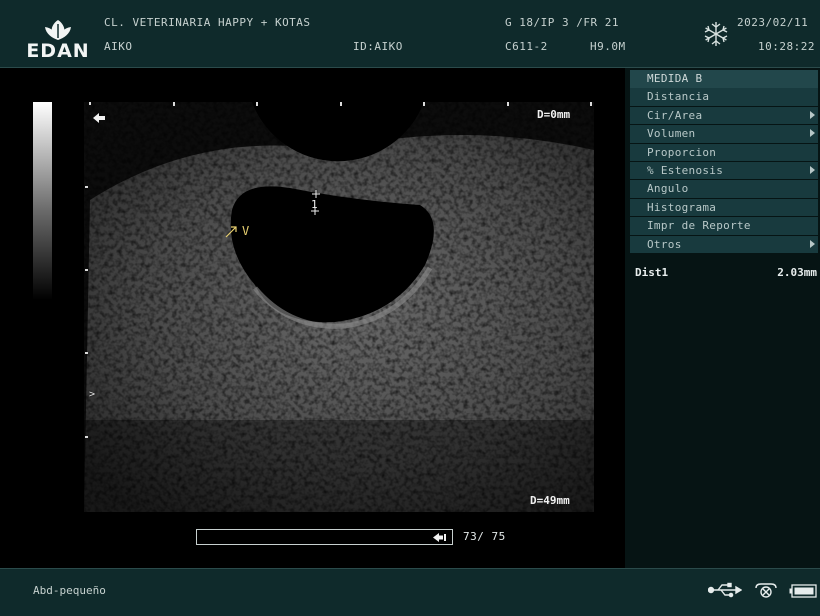 The width and height of the screenshot is (820, 616). What do you see at coordinates (786, 46) in the screenshot?
I see `exam-time: 10:28:22` at bounding box center [786, 46].